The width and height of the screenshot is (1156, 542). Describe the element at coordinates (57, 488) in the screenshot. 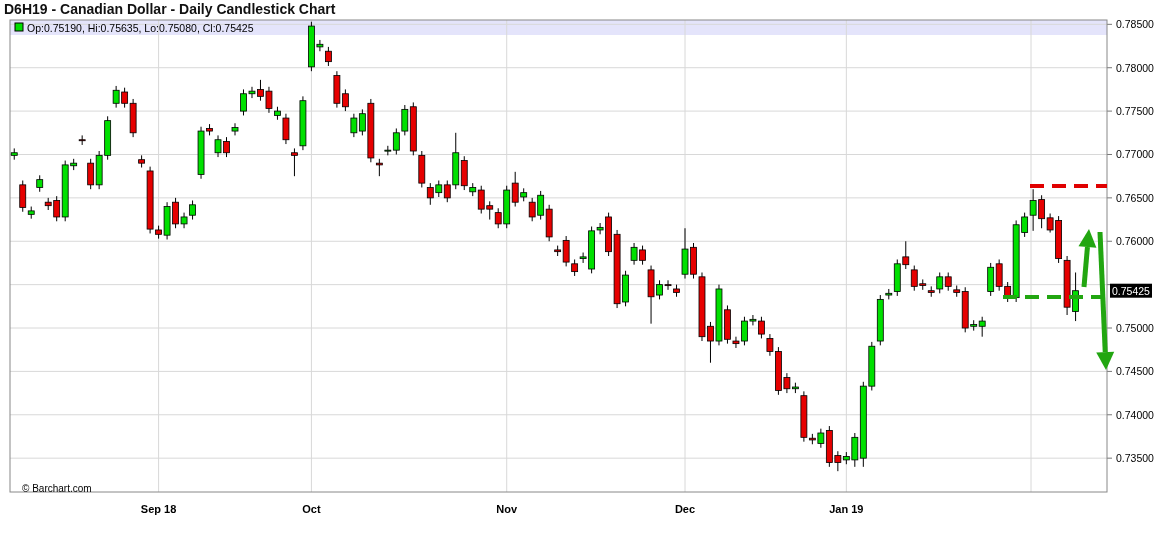

I see `copyright-text: © Barchart.com` at that location.